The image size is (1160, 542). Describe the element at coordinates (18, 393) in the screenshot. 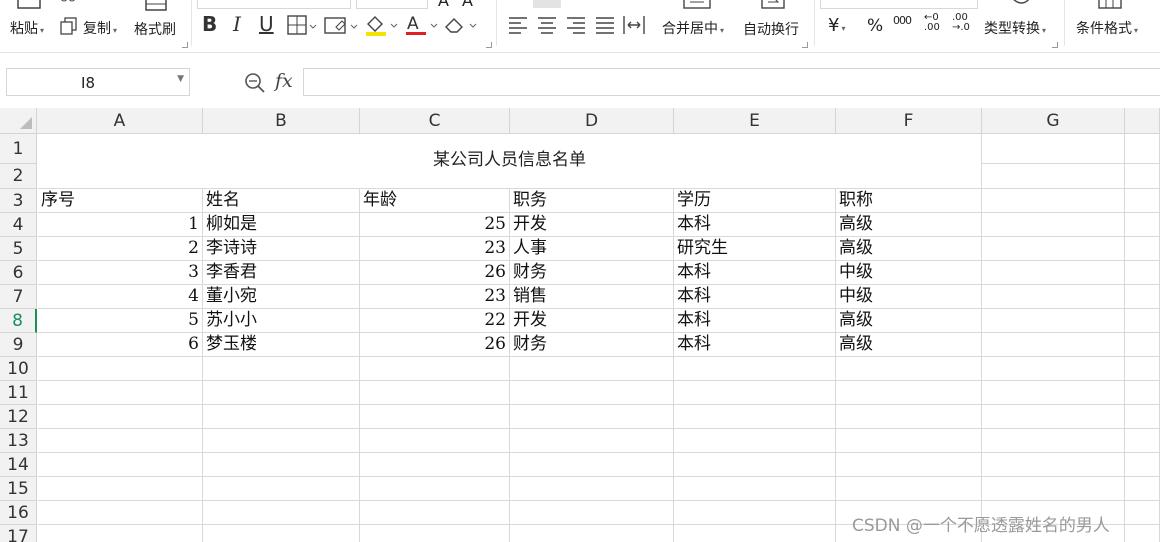

I see `row-header-11: 11` at that location.